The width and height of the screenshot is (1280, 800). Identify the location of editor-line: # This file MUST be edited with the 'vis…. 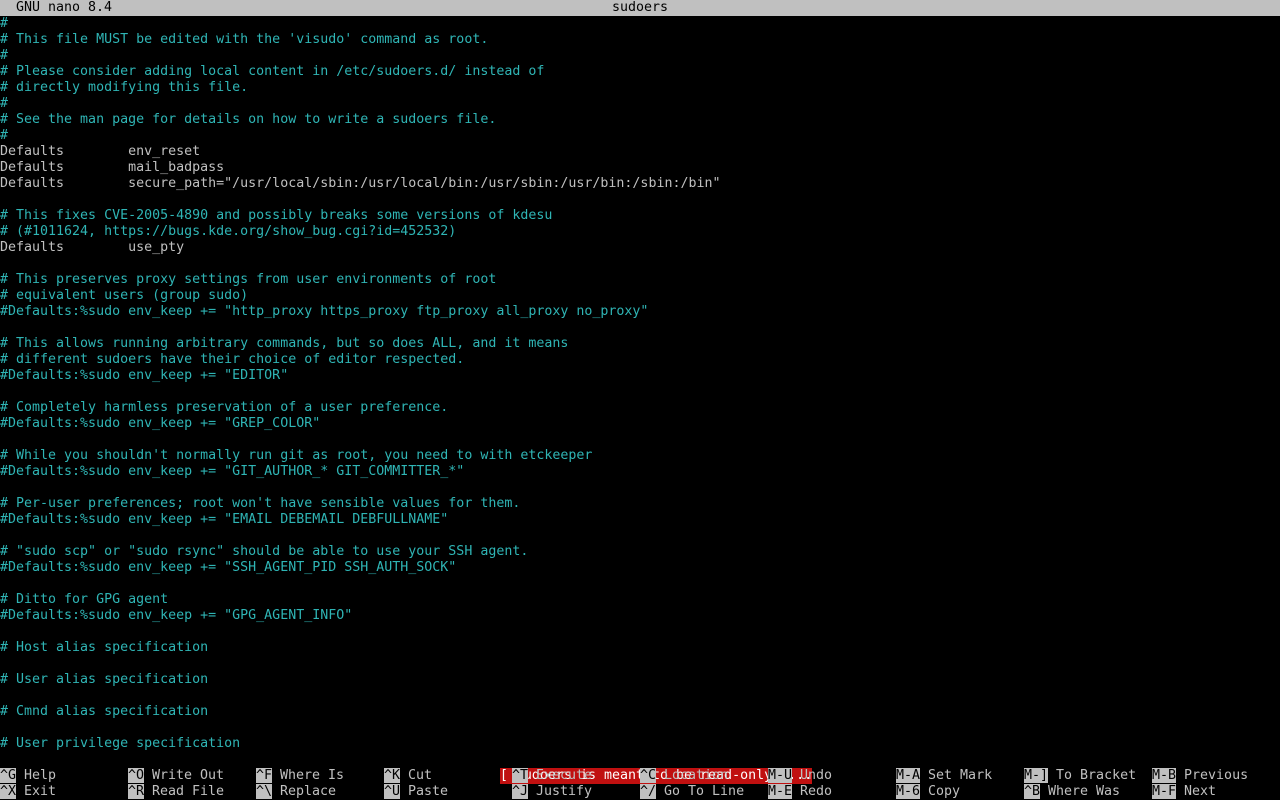
(640, 40).